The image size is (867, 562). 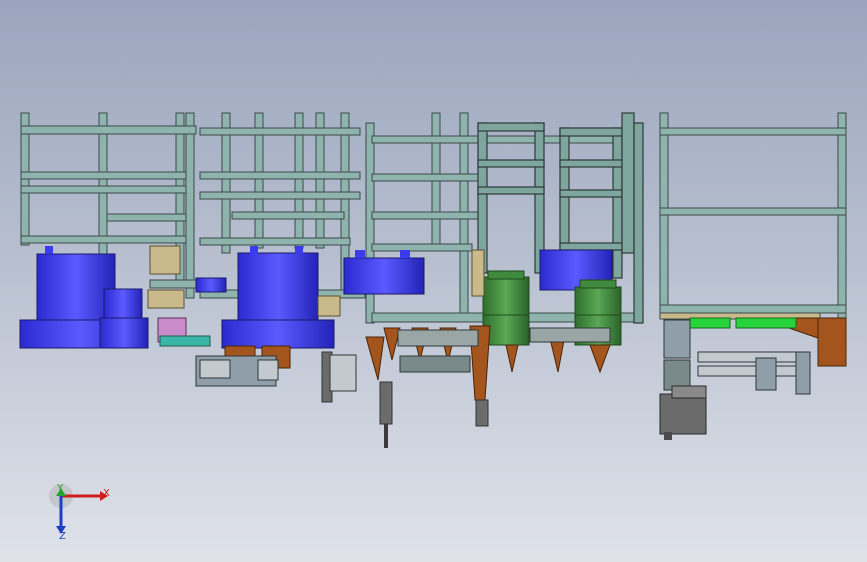 What do you see at coordinates (60, 488) in the screenshot?
I see `triad-y-label: Y` at bounding box center [60, 488].